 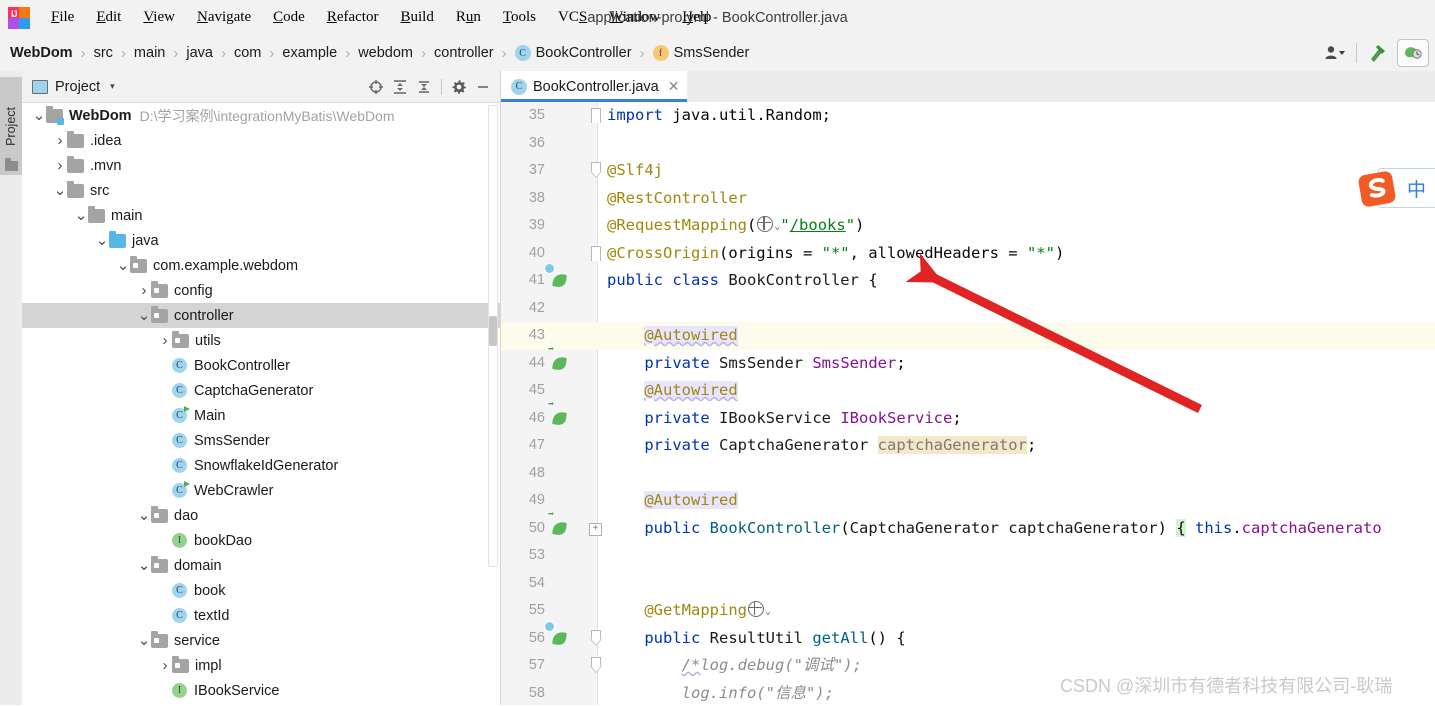 I want to click on tree-node-bookcontroller: C BookController, so click(x=261, y=365).